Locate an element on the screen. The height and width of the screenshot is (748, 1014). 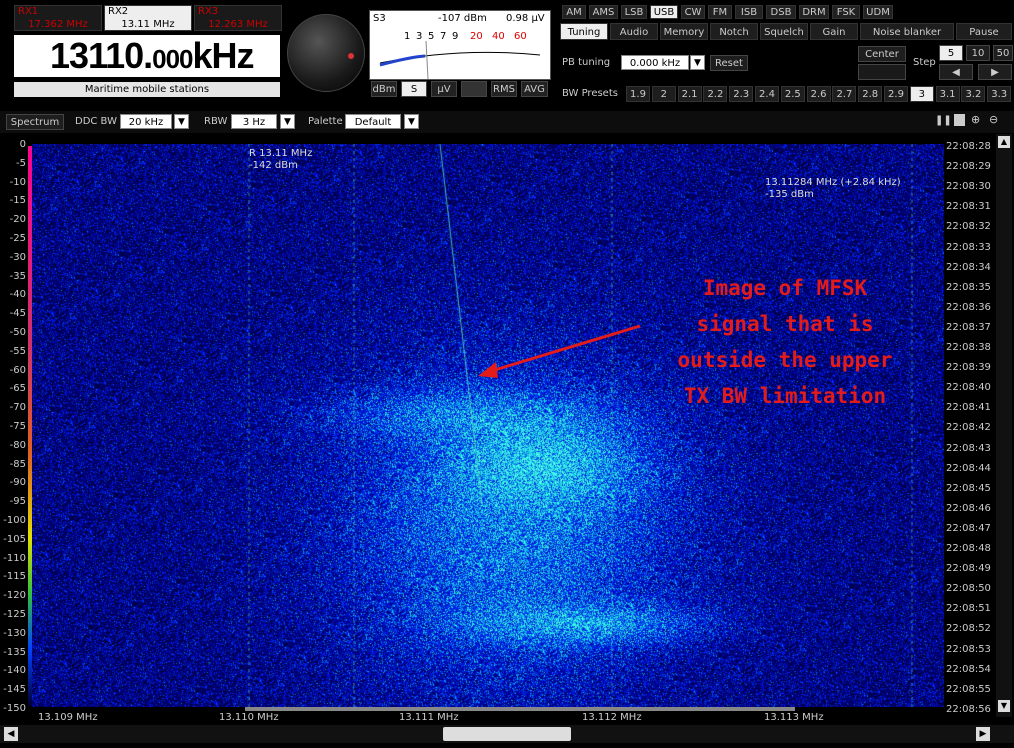
center-blank-button is located at coordinates (882, 72).